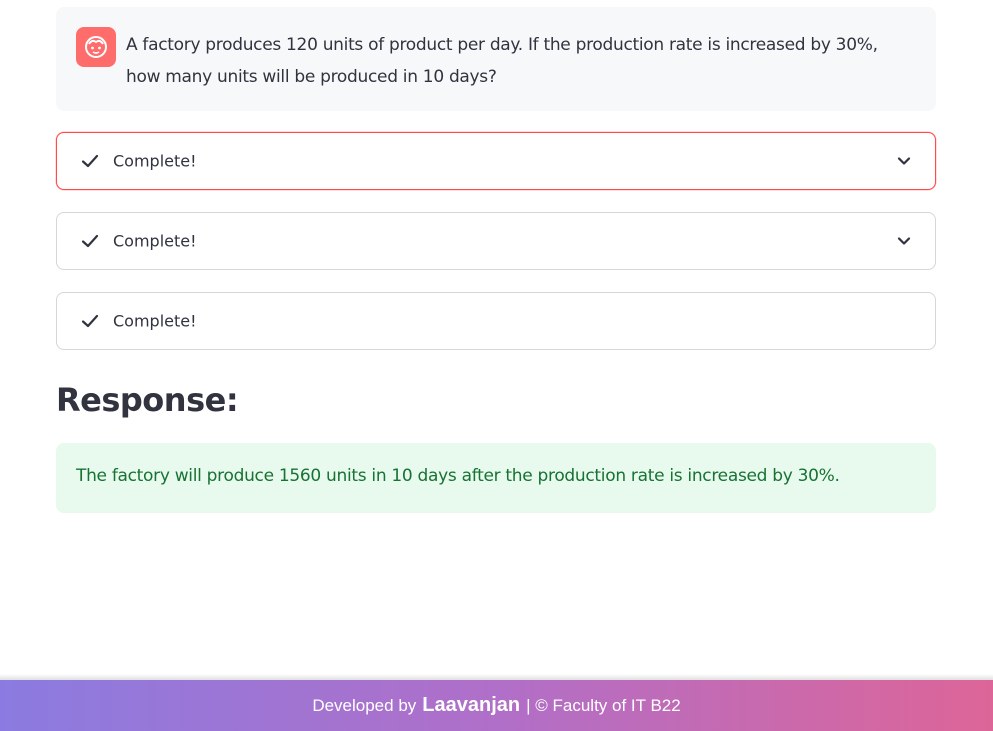 The image size is (993, 731). What do you see at coordinates (496, 161) in the screenshot?
I see `status-expander-1: Complete!` at bounding box center [496, 161].